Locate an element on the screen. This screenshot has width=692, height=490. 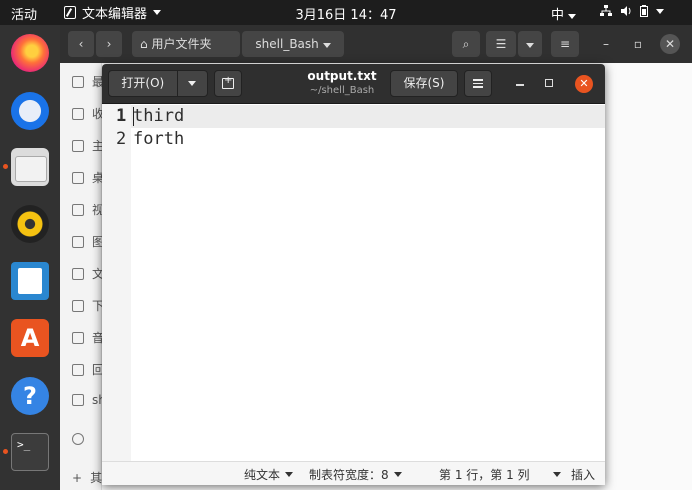
help-icon: ? is located at coordinates (30, 396).